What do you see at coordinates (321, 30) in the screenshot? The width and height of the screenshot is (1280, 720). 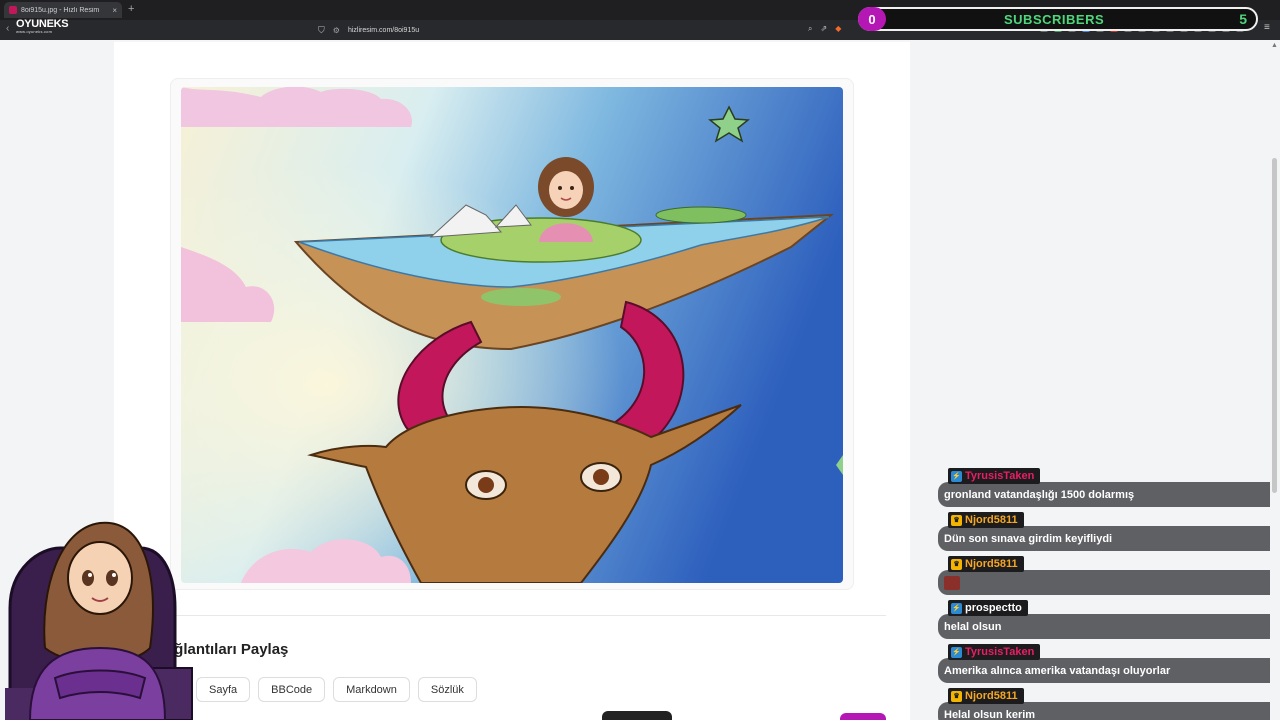 I see `bookmark-icon: ⛉` at bounding box center [321, 30].